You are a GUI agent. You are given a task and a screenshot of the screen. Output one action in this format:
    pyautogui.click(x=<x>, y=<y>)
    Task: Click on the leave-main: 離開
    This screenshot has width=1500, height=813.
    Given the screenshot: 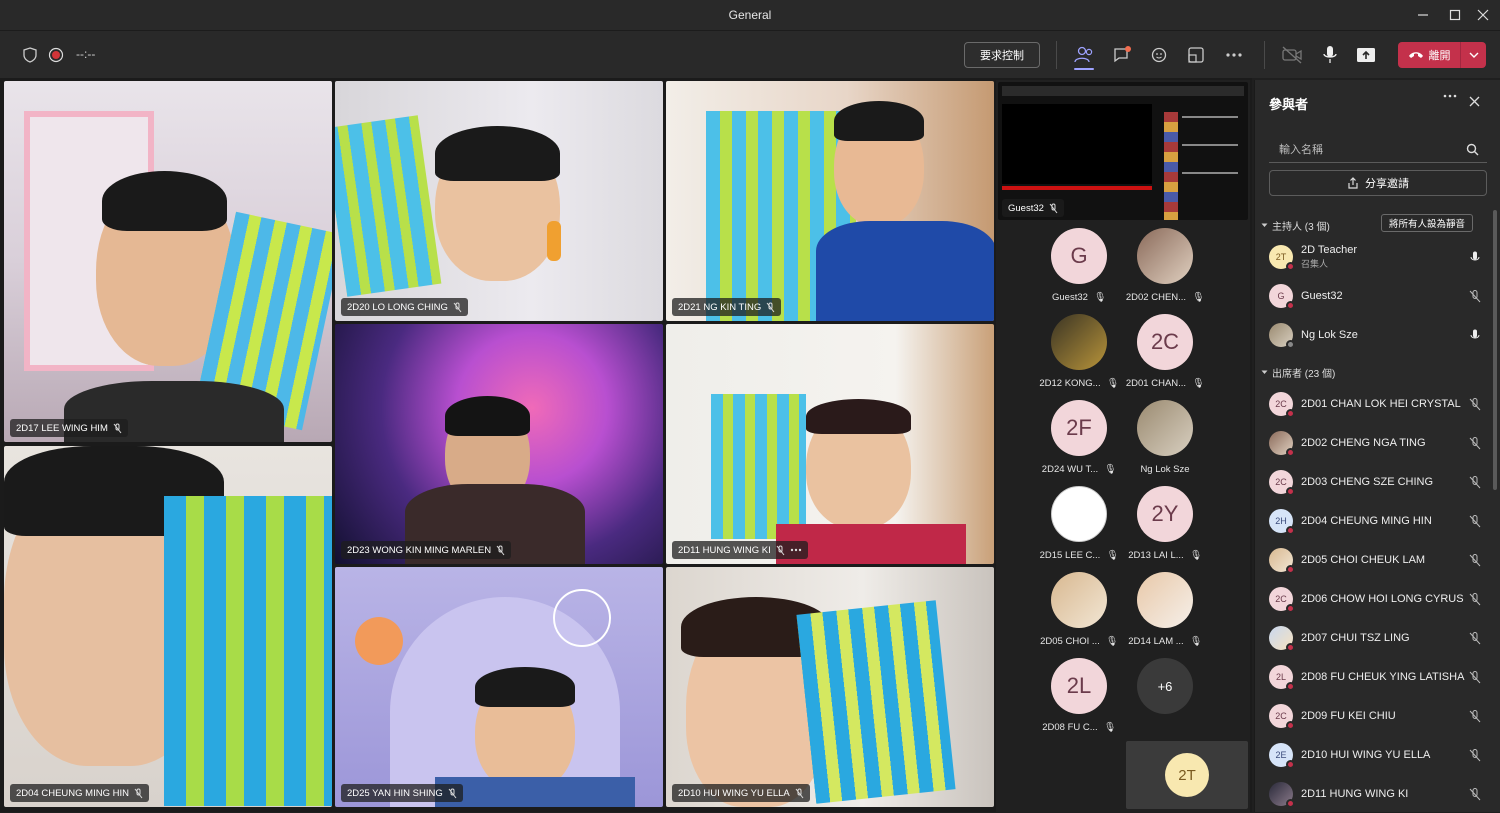 What is the action you would take?
    pyautogui.click(x=1429, y=55)
    